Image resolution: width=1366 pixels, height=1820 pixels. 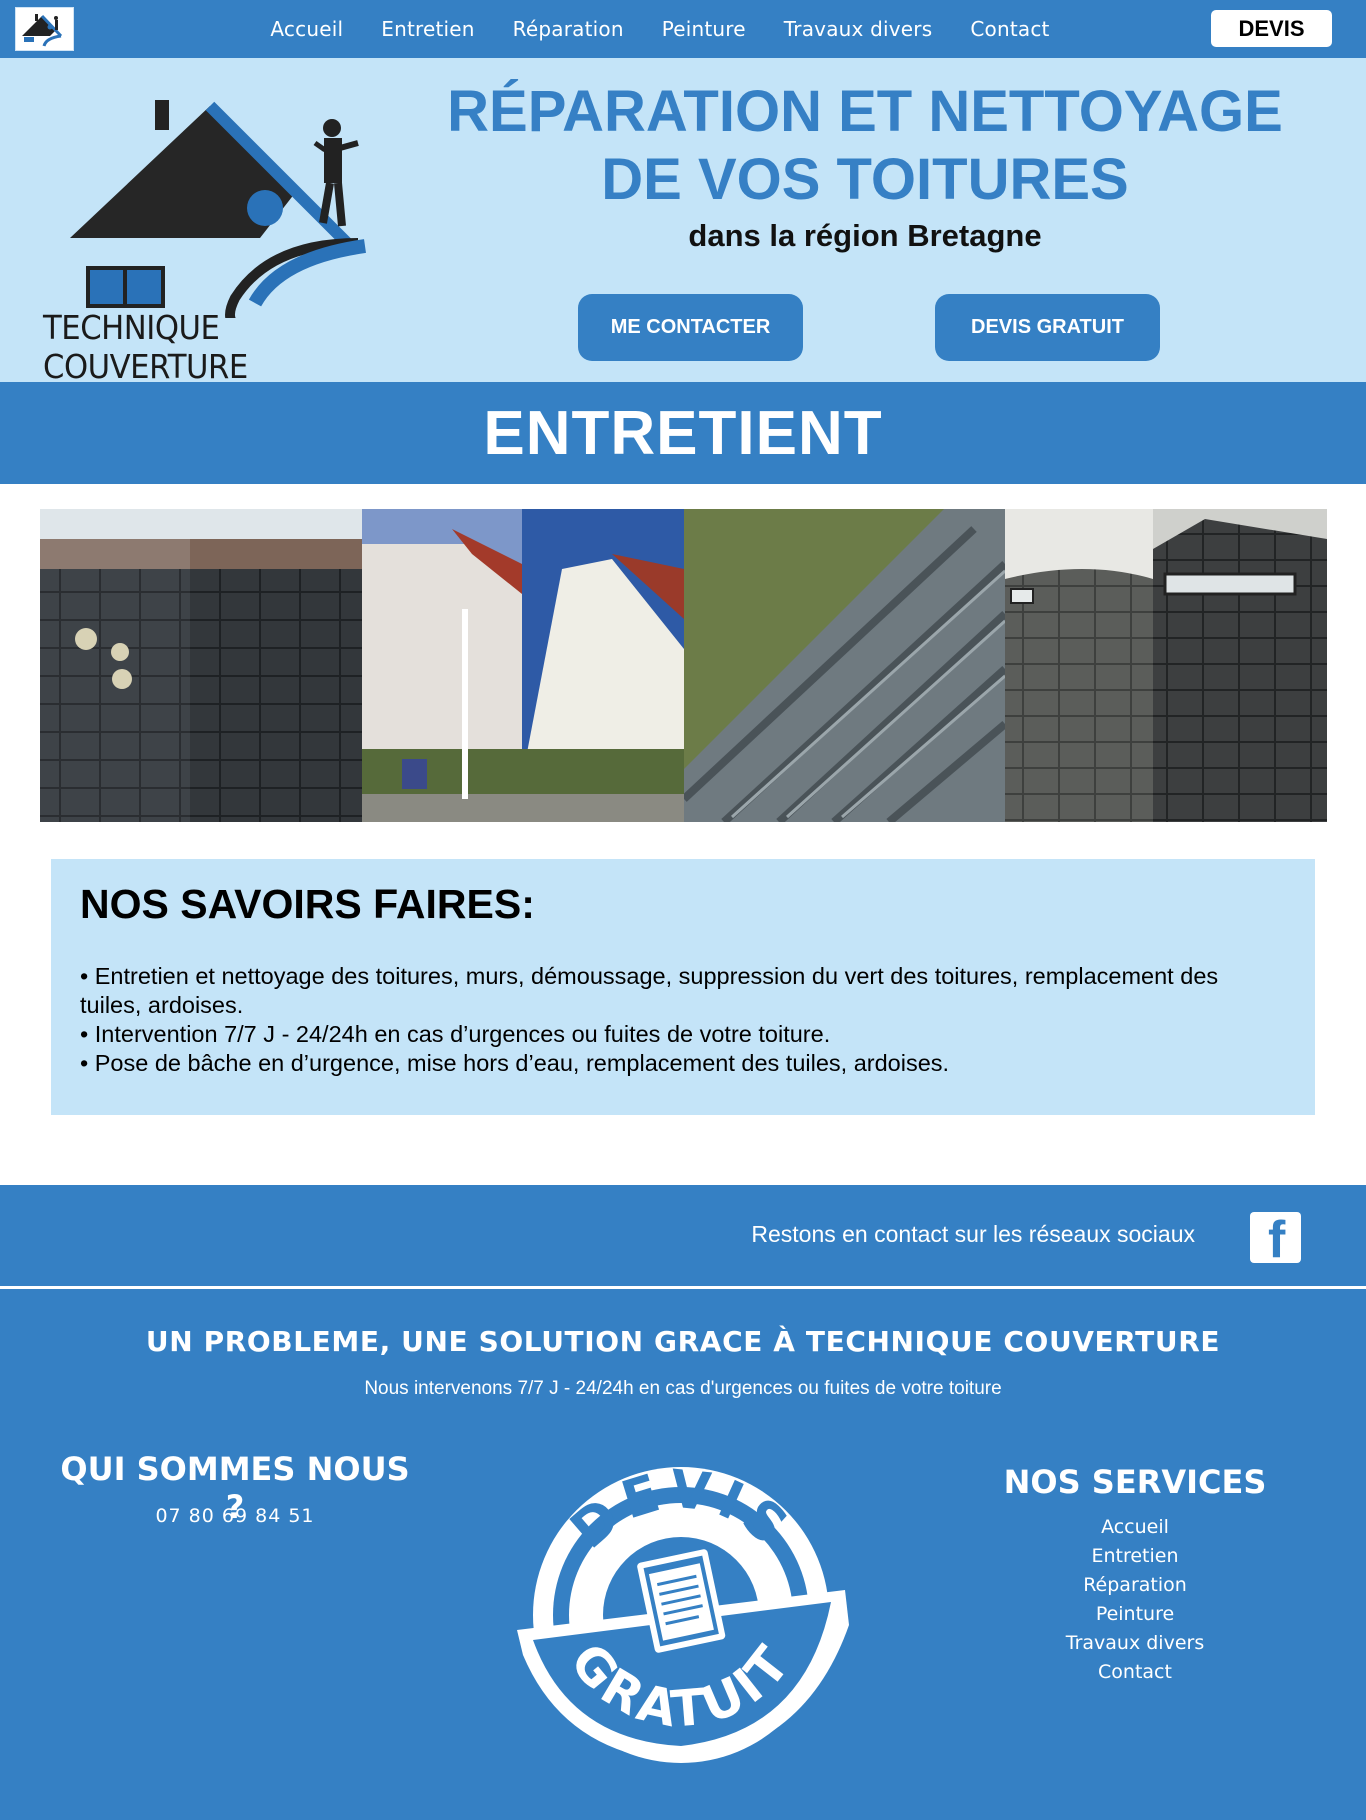 What do you see at coordinates (865, 111) in the screenshot?
I see `hero-title-line1: RÉPARATION ET NETTOYAGE` at bounding box center [865, 111].